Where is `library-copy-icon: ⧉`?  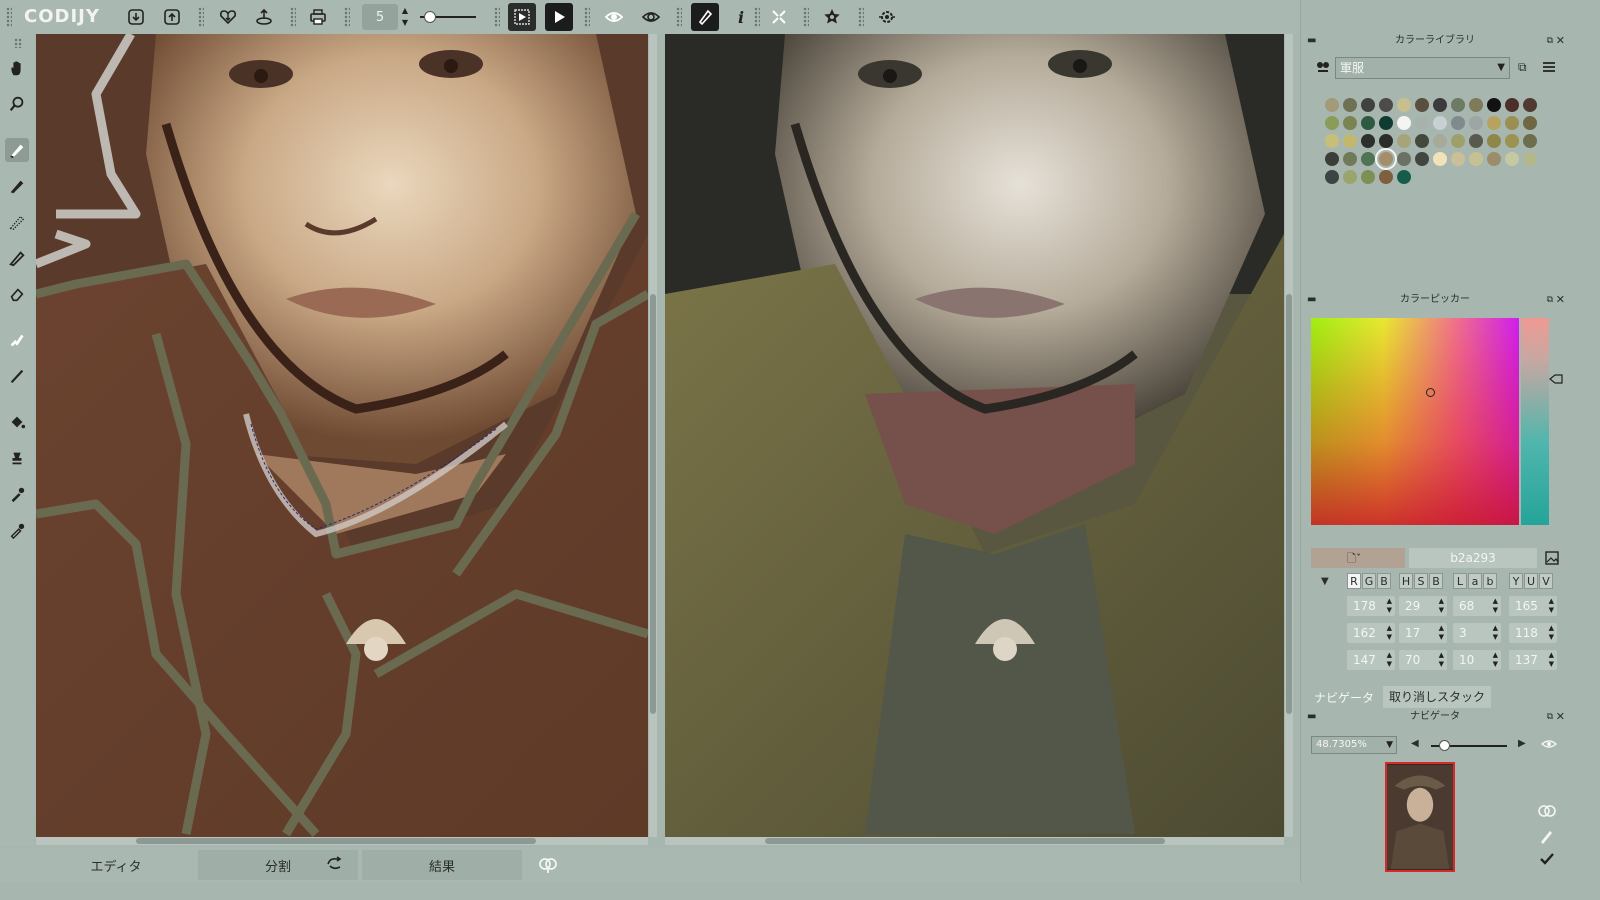
library-copy-icon: ⧉ is located at coordinates (1522, 67).